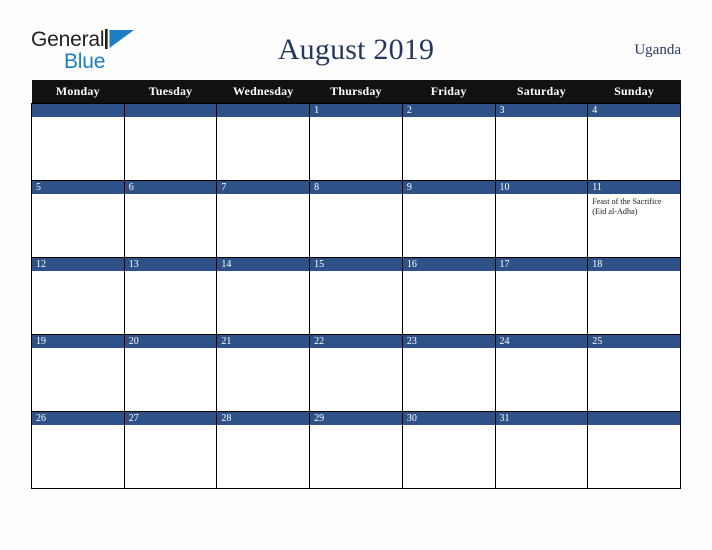 This screenshot has height=550, width=712. Describe the element at coordinates (170, 296) in the screenshot. I see `day-cell: 13` at that location.